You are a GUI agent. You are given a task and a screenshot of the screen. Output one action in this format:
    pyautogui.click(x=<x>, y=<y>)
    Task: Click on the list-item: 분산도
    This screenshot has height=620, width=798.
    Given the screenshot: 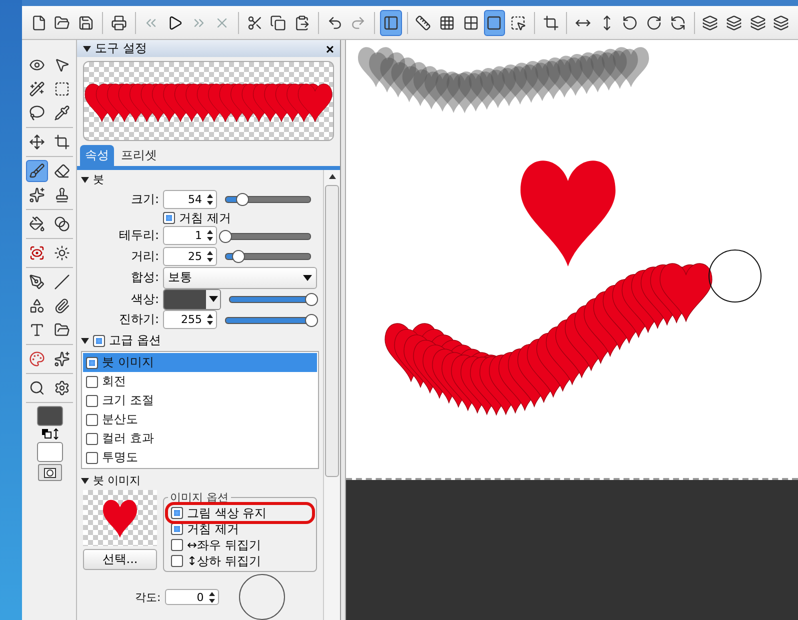 What is the action you would take?
    pyautogui.click(x=200, y=419)
    